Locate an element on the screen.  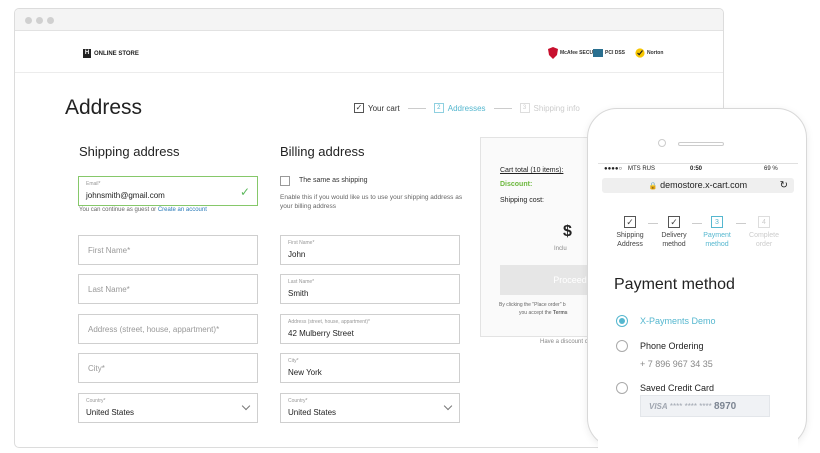
shipping-last-name-input: Last Name* is located at coordinates (168, 289).